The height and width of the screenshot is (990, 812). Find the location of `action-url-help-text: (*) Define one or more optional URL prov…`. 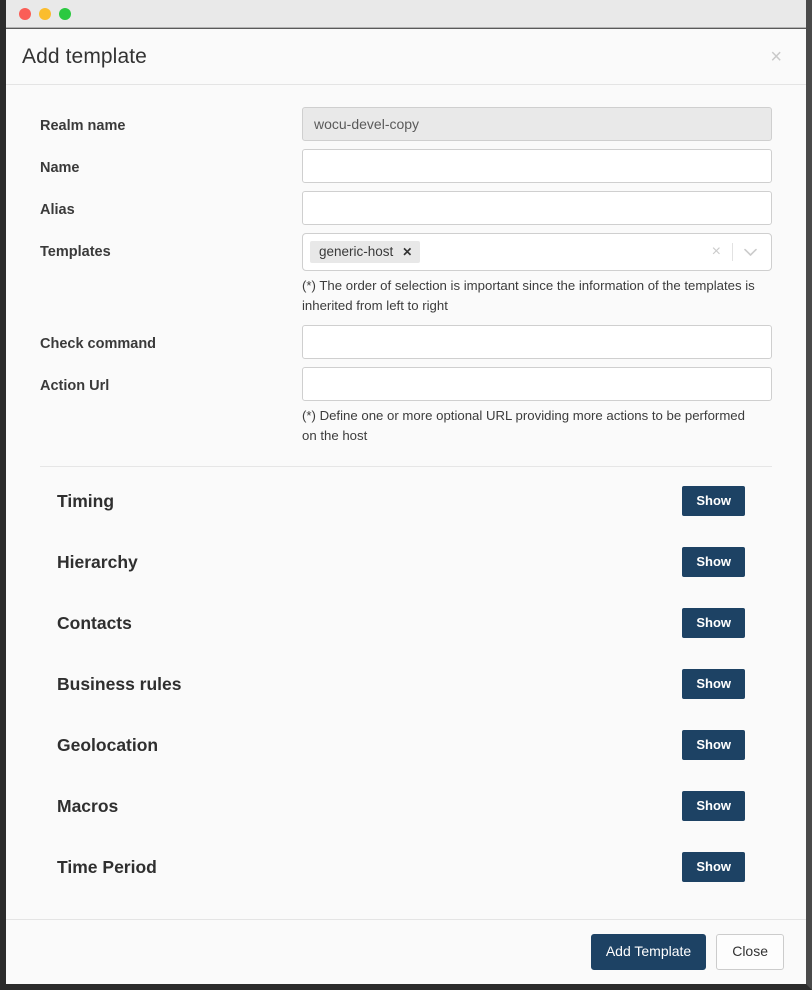

action-url-help-text: (*) Define one or more optional URL prov… is located at coordinates (523, 425).